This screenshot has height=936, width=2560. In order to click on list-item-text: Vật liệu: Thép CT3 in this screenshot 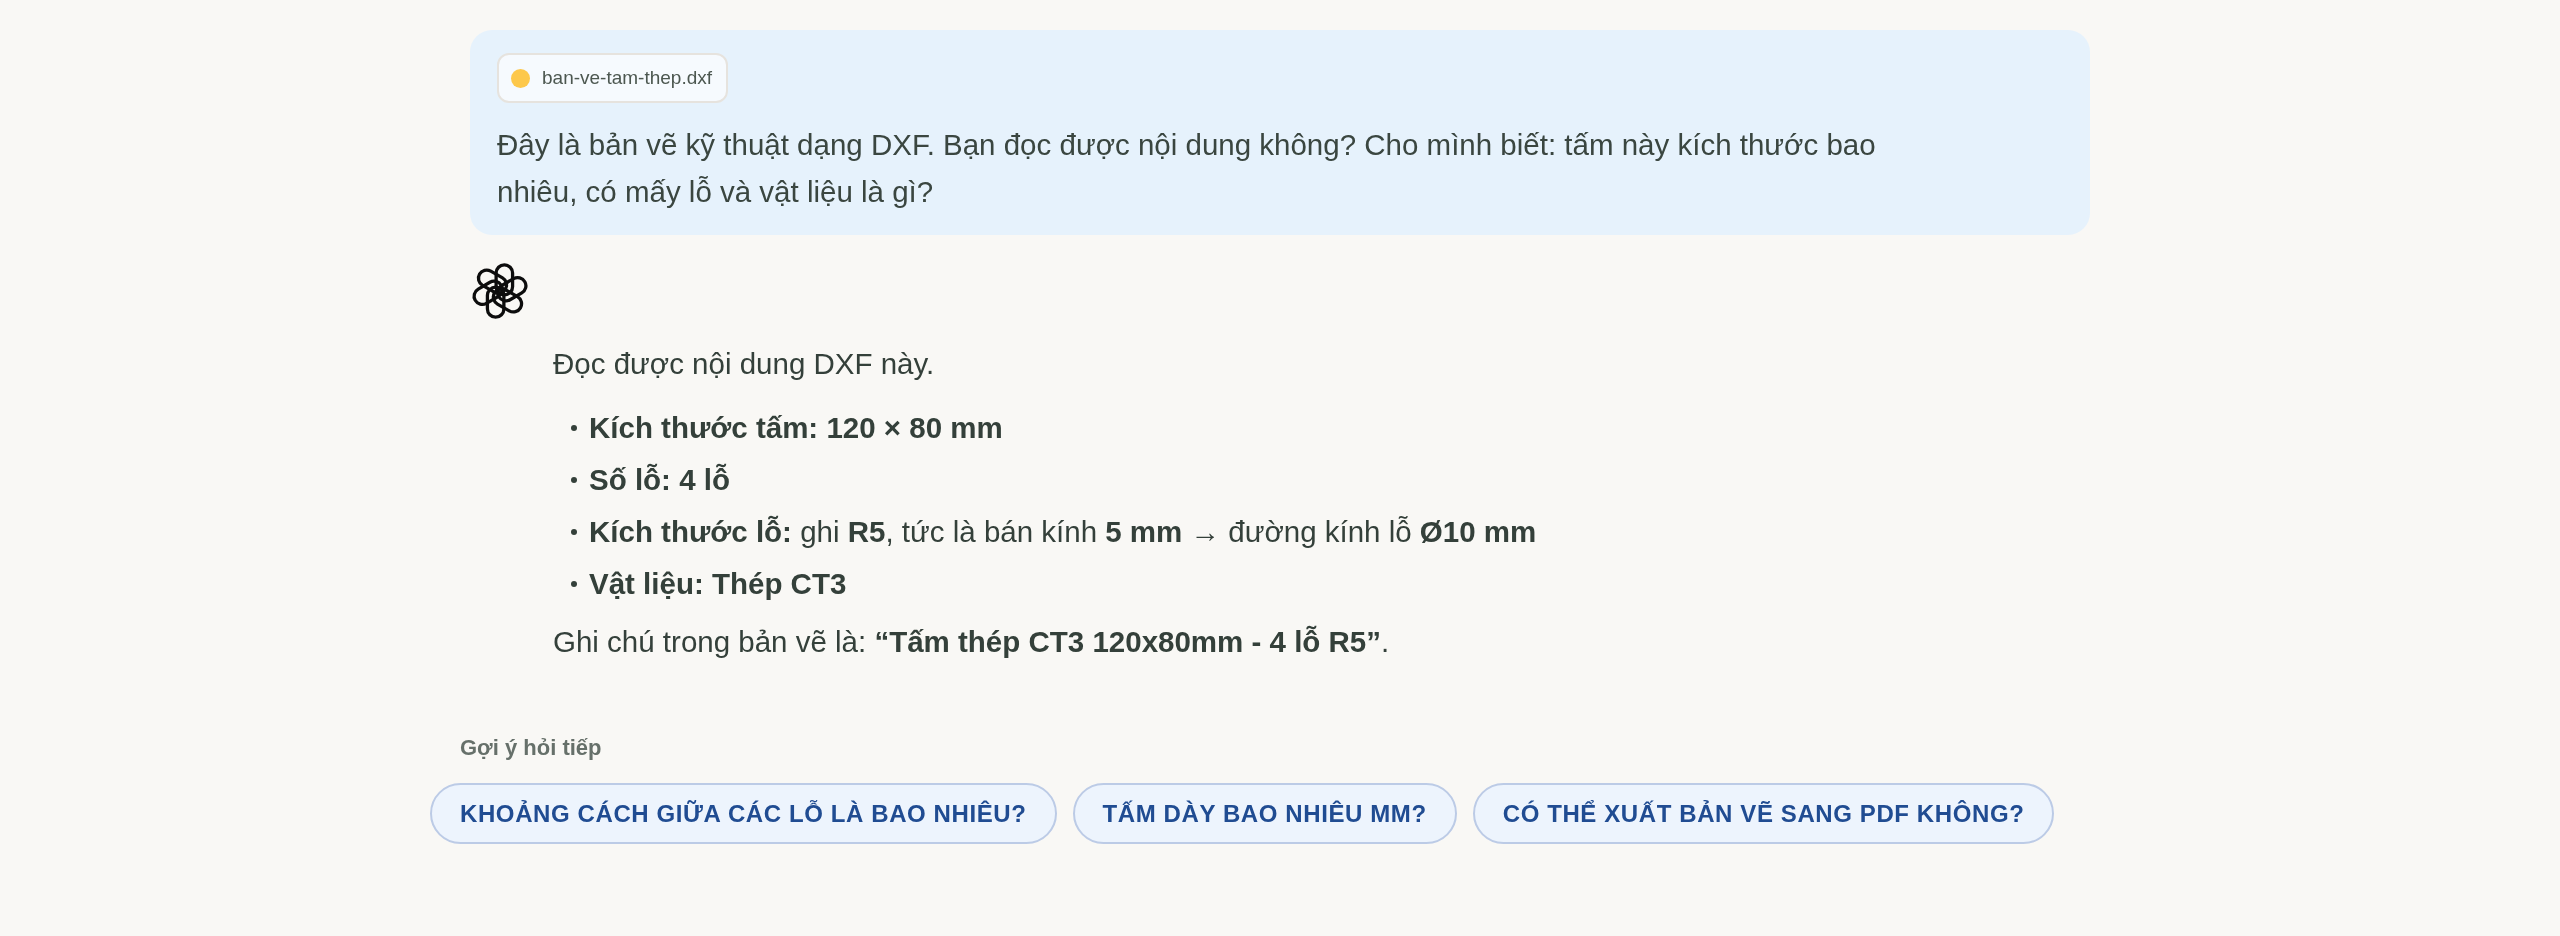, I will do `click(718, 583)`.